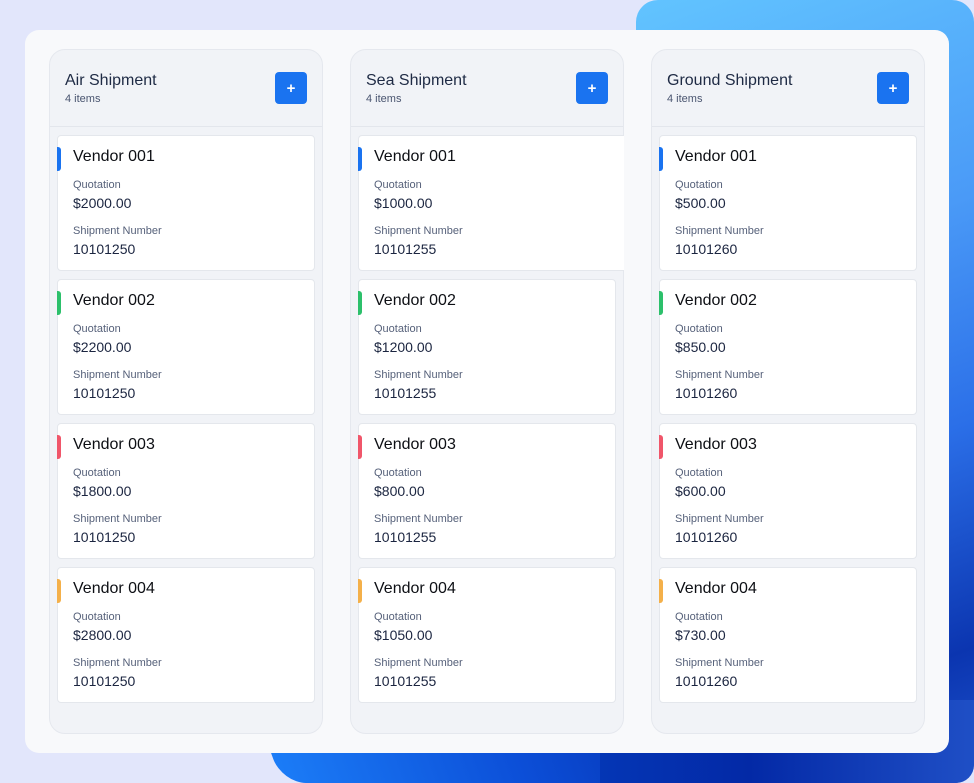 This screenshot has height=783, width=974. I want to click on quotation-value: $500.00, so click(700, 203).